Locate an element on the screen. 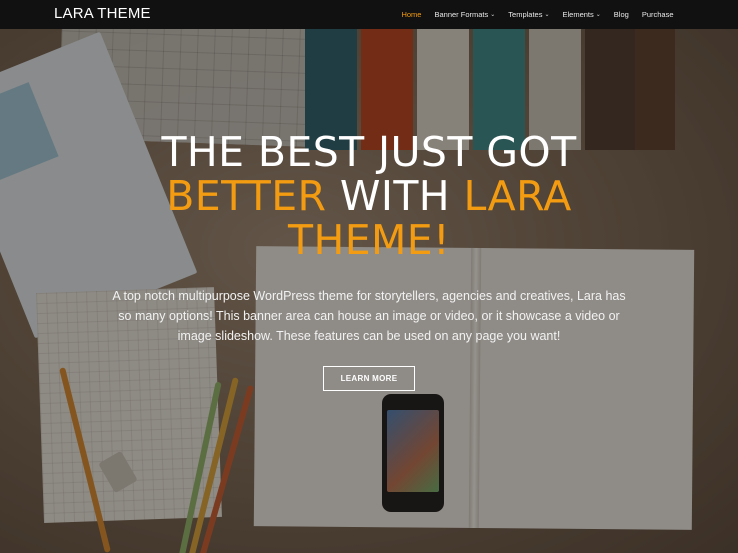 The width and height of the screenshot is (738, 553). hero-title-text: WITH is located at coordinates (394, 196).